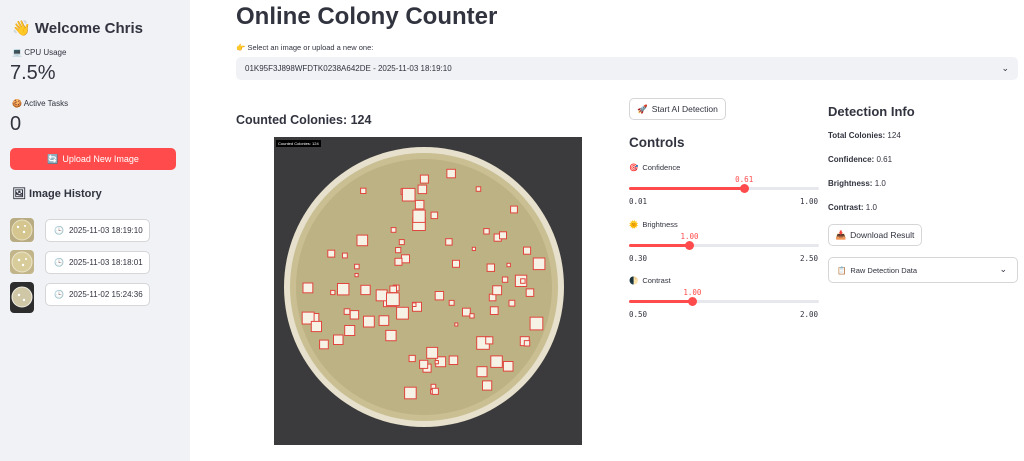 Image resolution: width=1024 pixels, height=461 pixels. What do you see at coordinates (809, 258) in the screenshot?
I see `brightness-max: 2.50` at bounding box center [809, 258].